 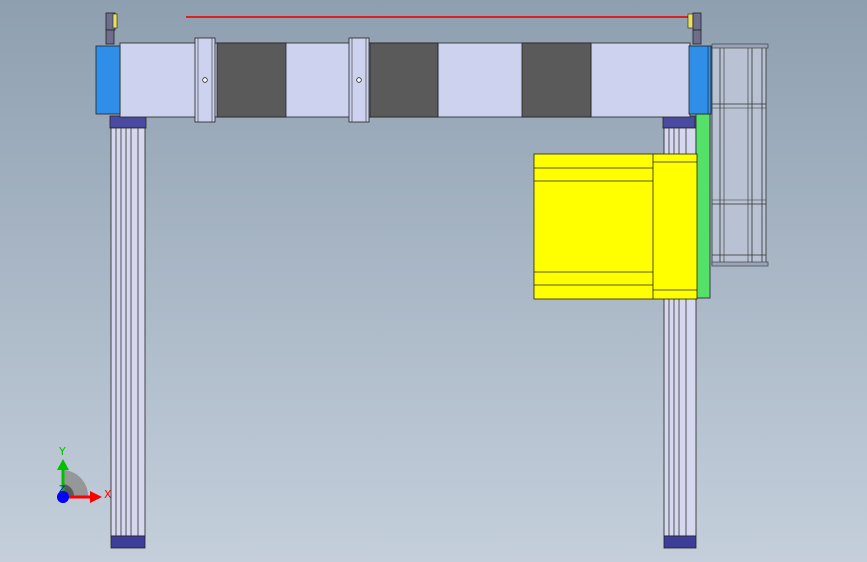 I want to click on carriage-body, so click(x=615, y=226).